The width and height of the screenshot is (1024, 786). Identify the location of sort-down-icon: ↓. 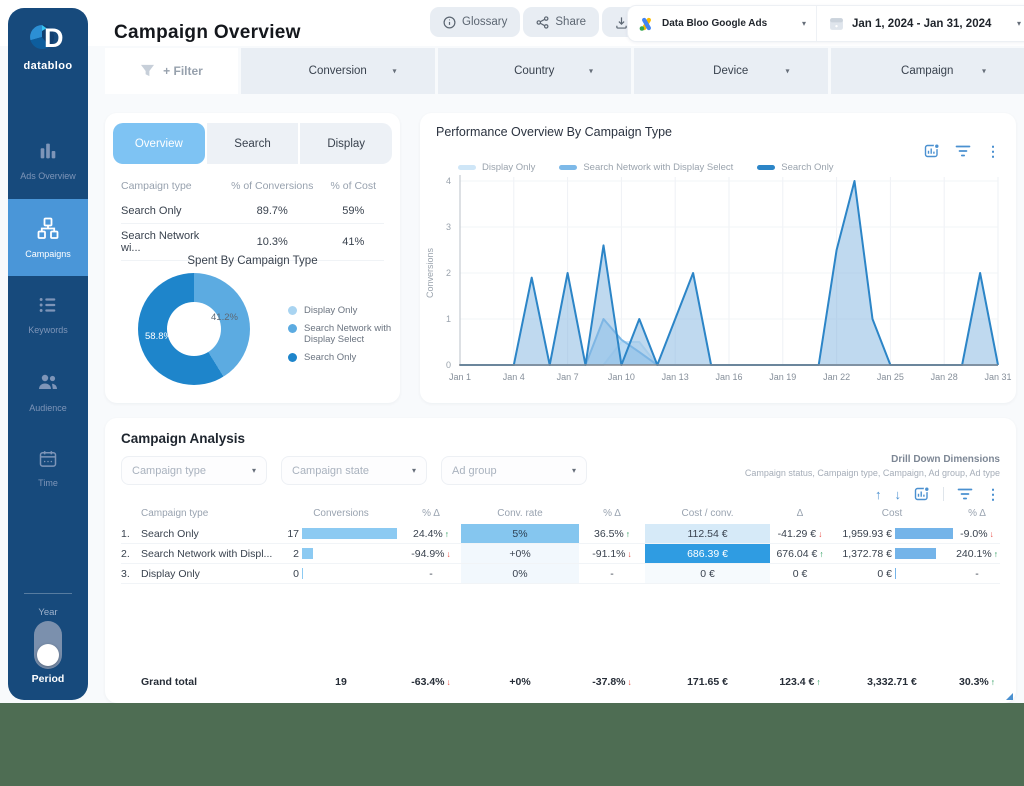
(898, 494).